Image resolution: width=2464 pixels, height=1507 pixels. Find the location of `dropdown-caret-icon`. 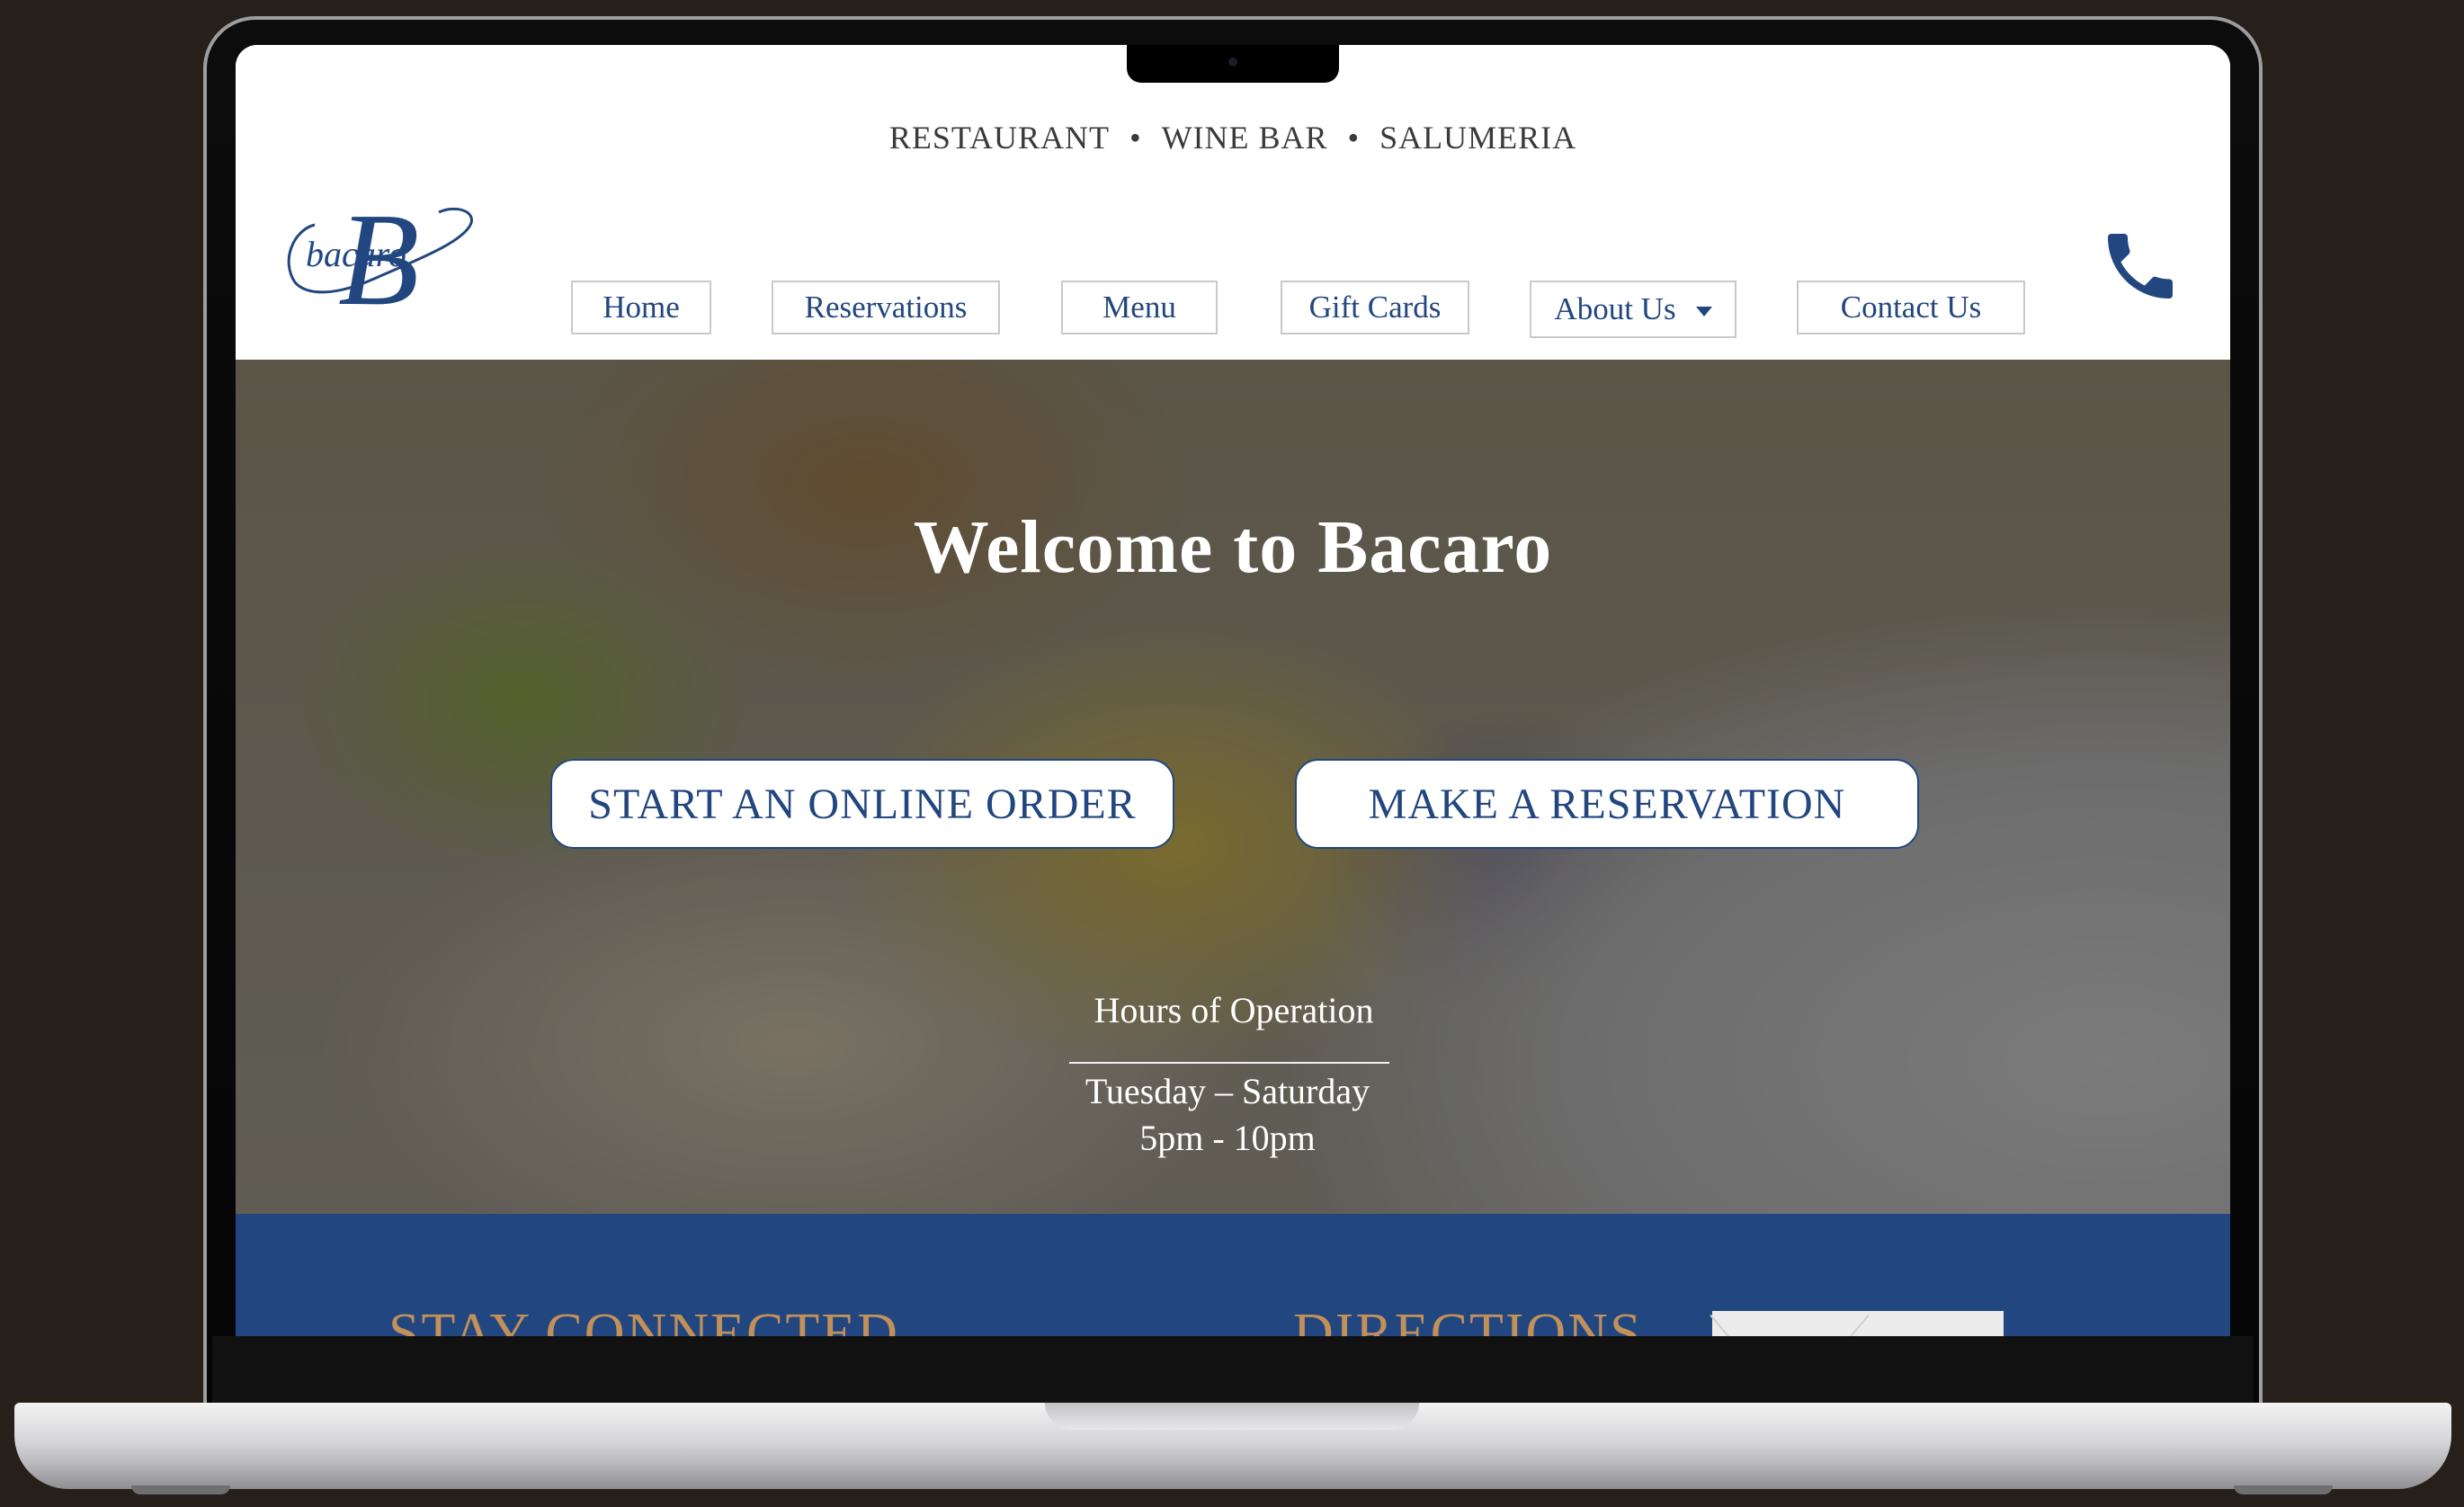

dropdown-caret-icon is located at coordinates (1703, 311).